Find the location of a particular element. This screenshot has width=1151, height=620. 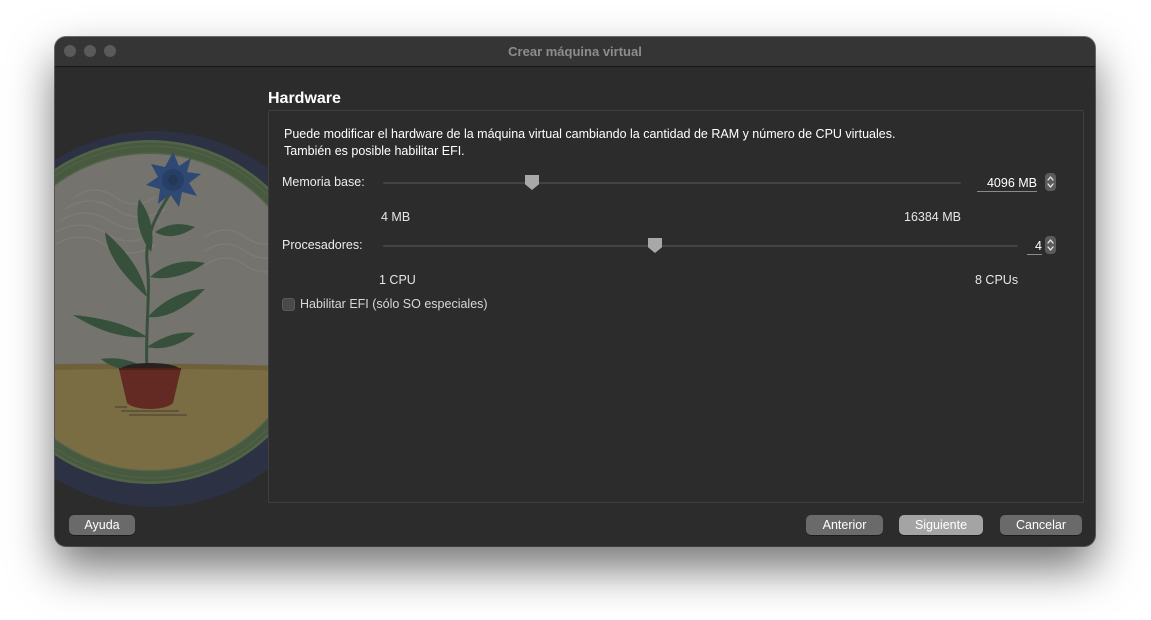

processors-slider-track is located at coordinates (700, 246).